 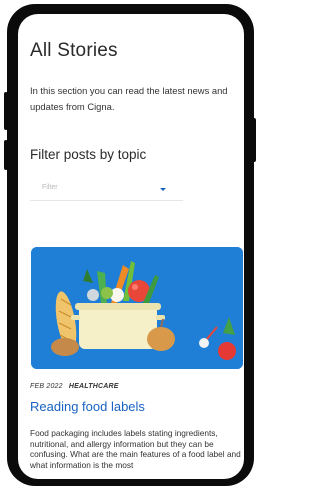 I want to click on story-title-link: Reading food labels, so click(x=87, y=406).